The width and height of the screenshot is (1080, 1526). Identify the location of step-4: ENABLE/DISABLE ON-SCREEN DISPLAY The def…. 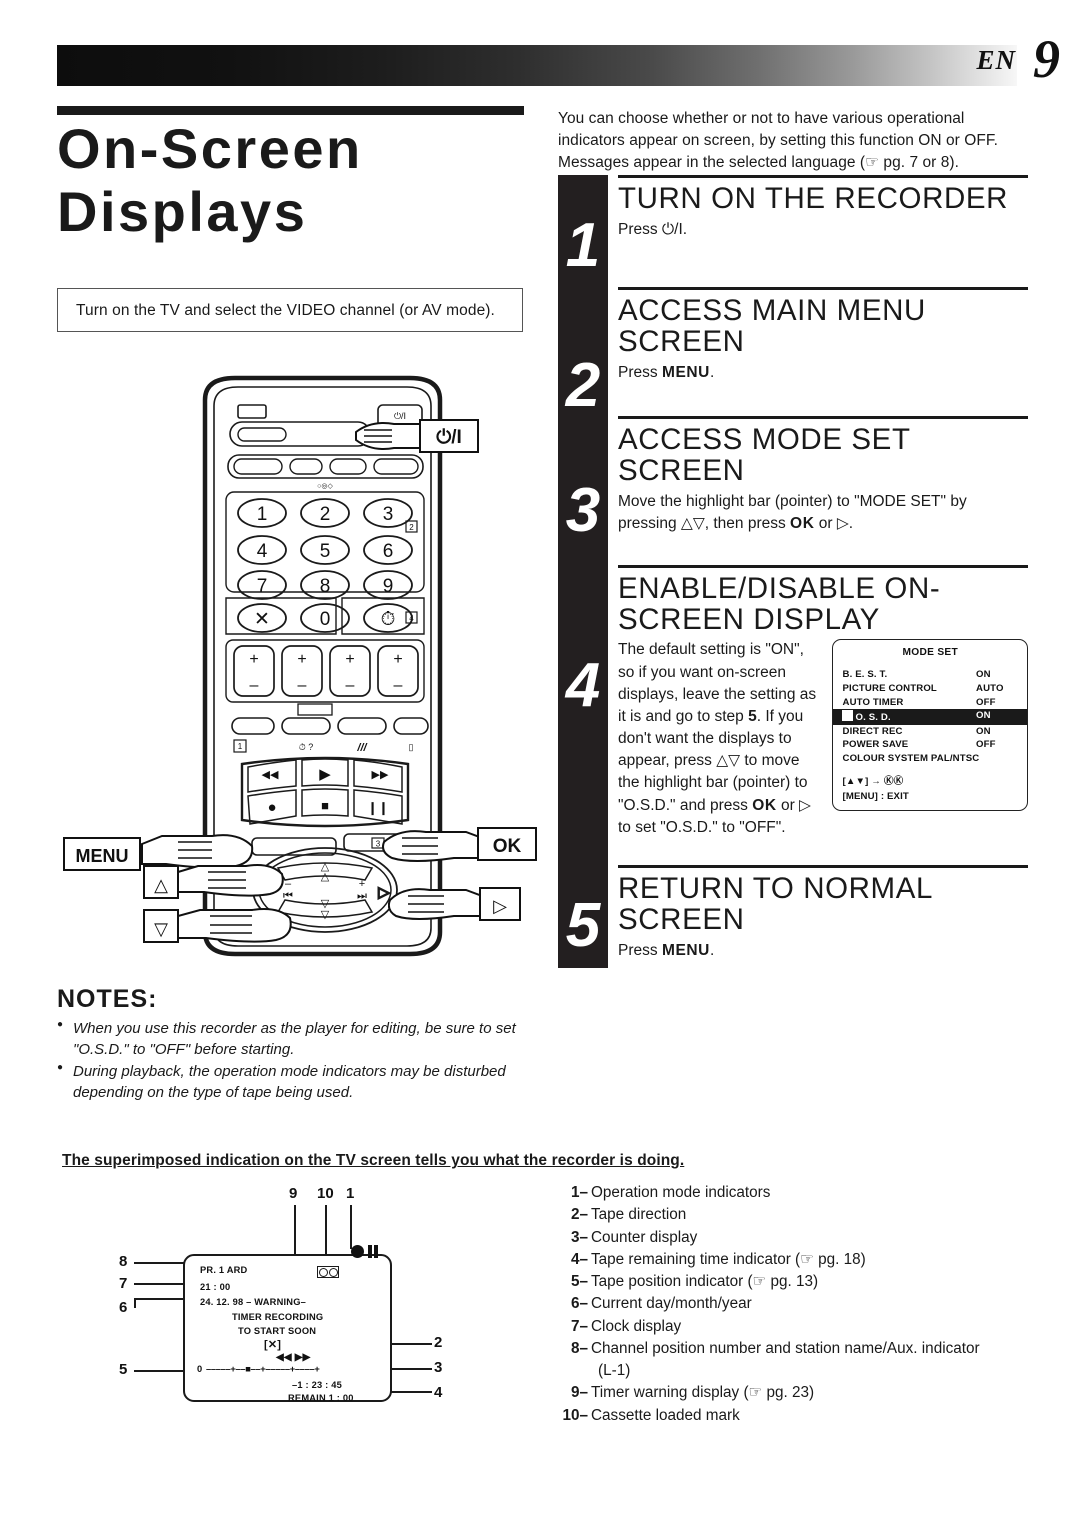
(823, 701).